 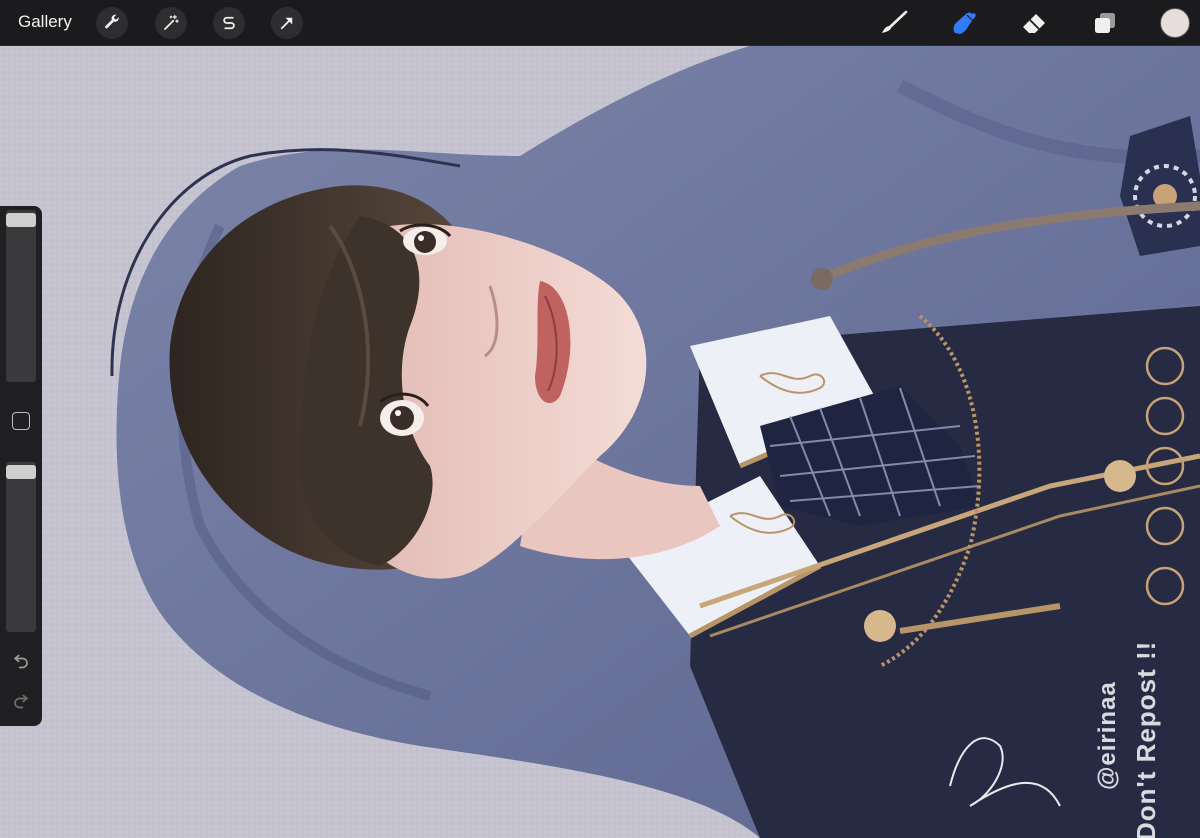 What do you see at coordinates (21, 472) in the screenshot?
I see `opacity-slider-thumb` at bounding box center [21, 472].